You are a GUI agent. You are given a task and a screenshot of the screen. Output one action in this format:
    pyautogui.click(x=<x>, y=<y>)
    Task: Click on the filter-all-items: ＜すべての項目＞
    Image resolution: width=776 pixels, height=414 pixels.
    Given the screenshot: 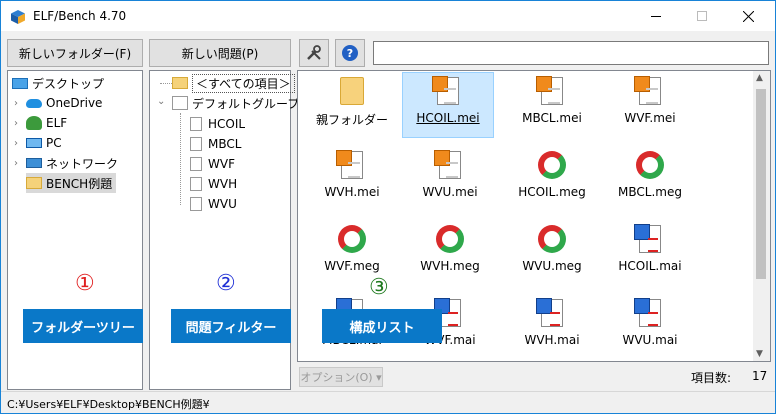 What is the action you would take?
    pyautogui.click(x=233, y=83)
    